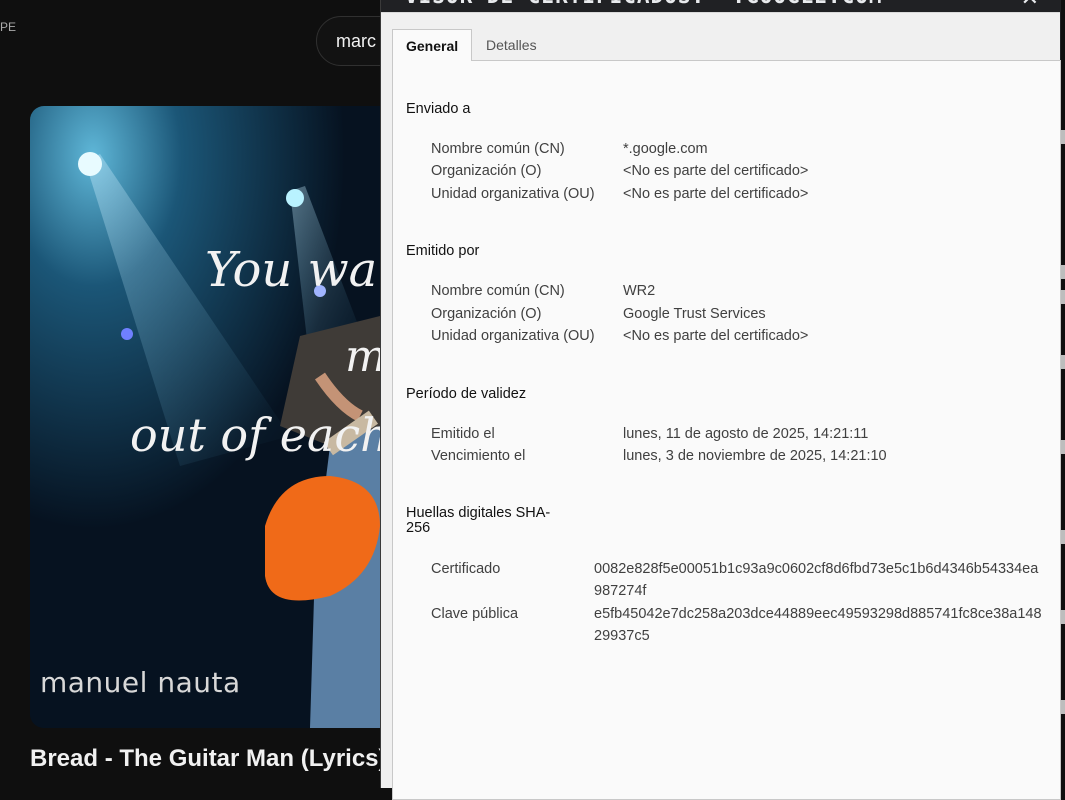  What do you see at coordinates (432, 45) in the screenshot?
I see `tab-general: General` at bounding box center [432, 45].